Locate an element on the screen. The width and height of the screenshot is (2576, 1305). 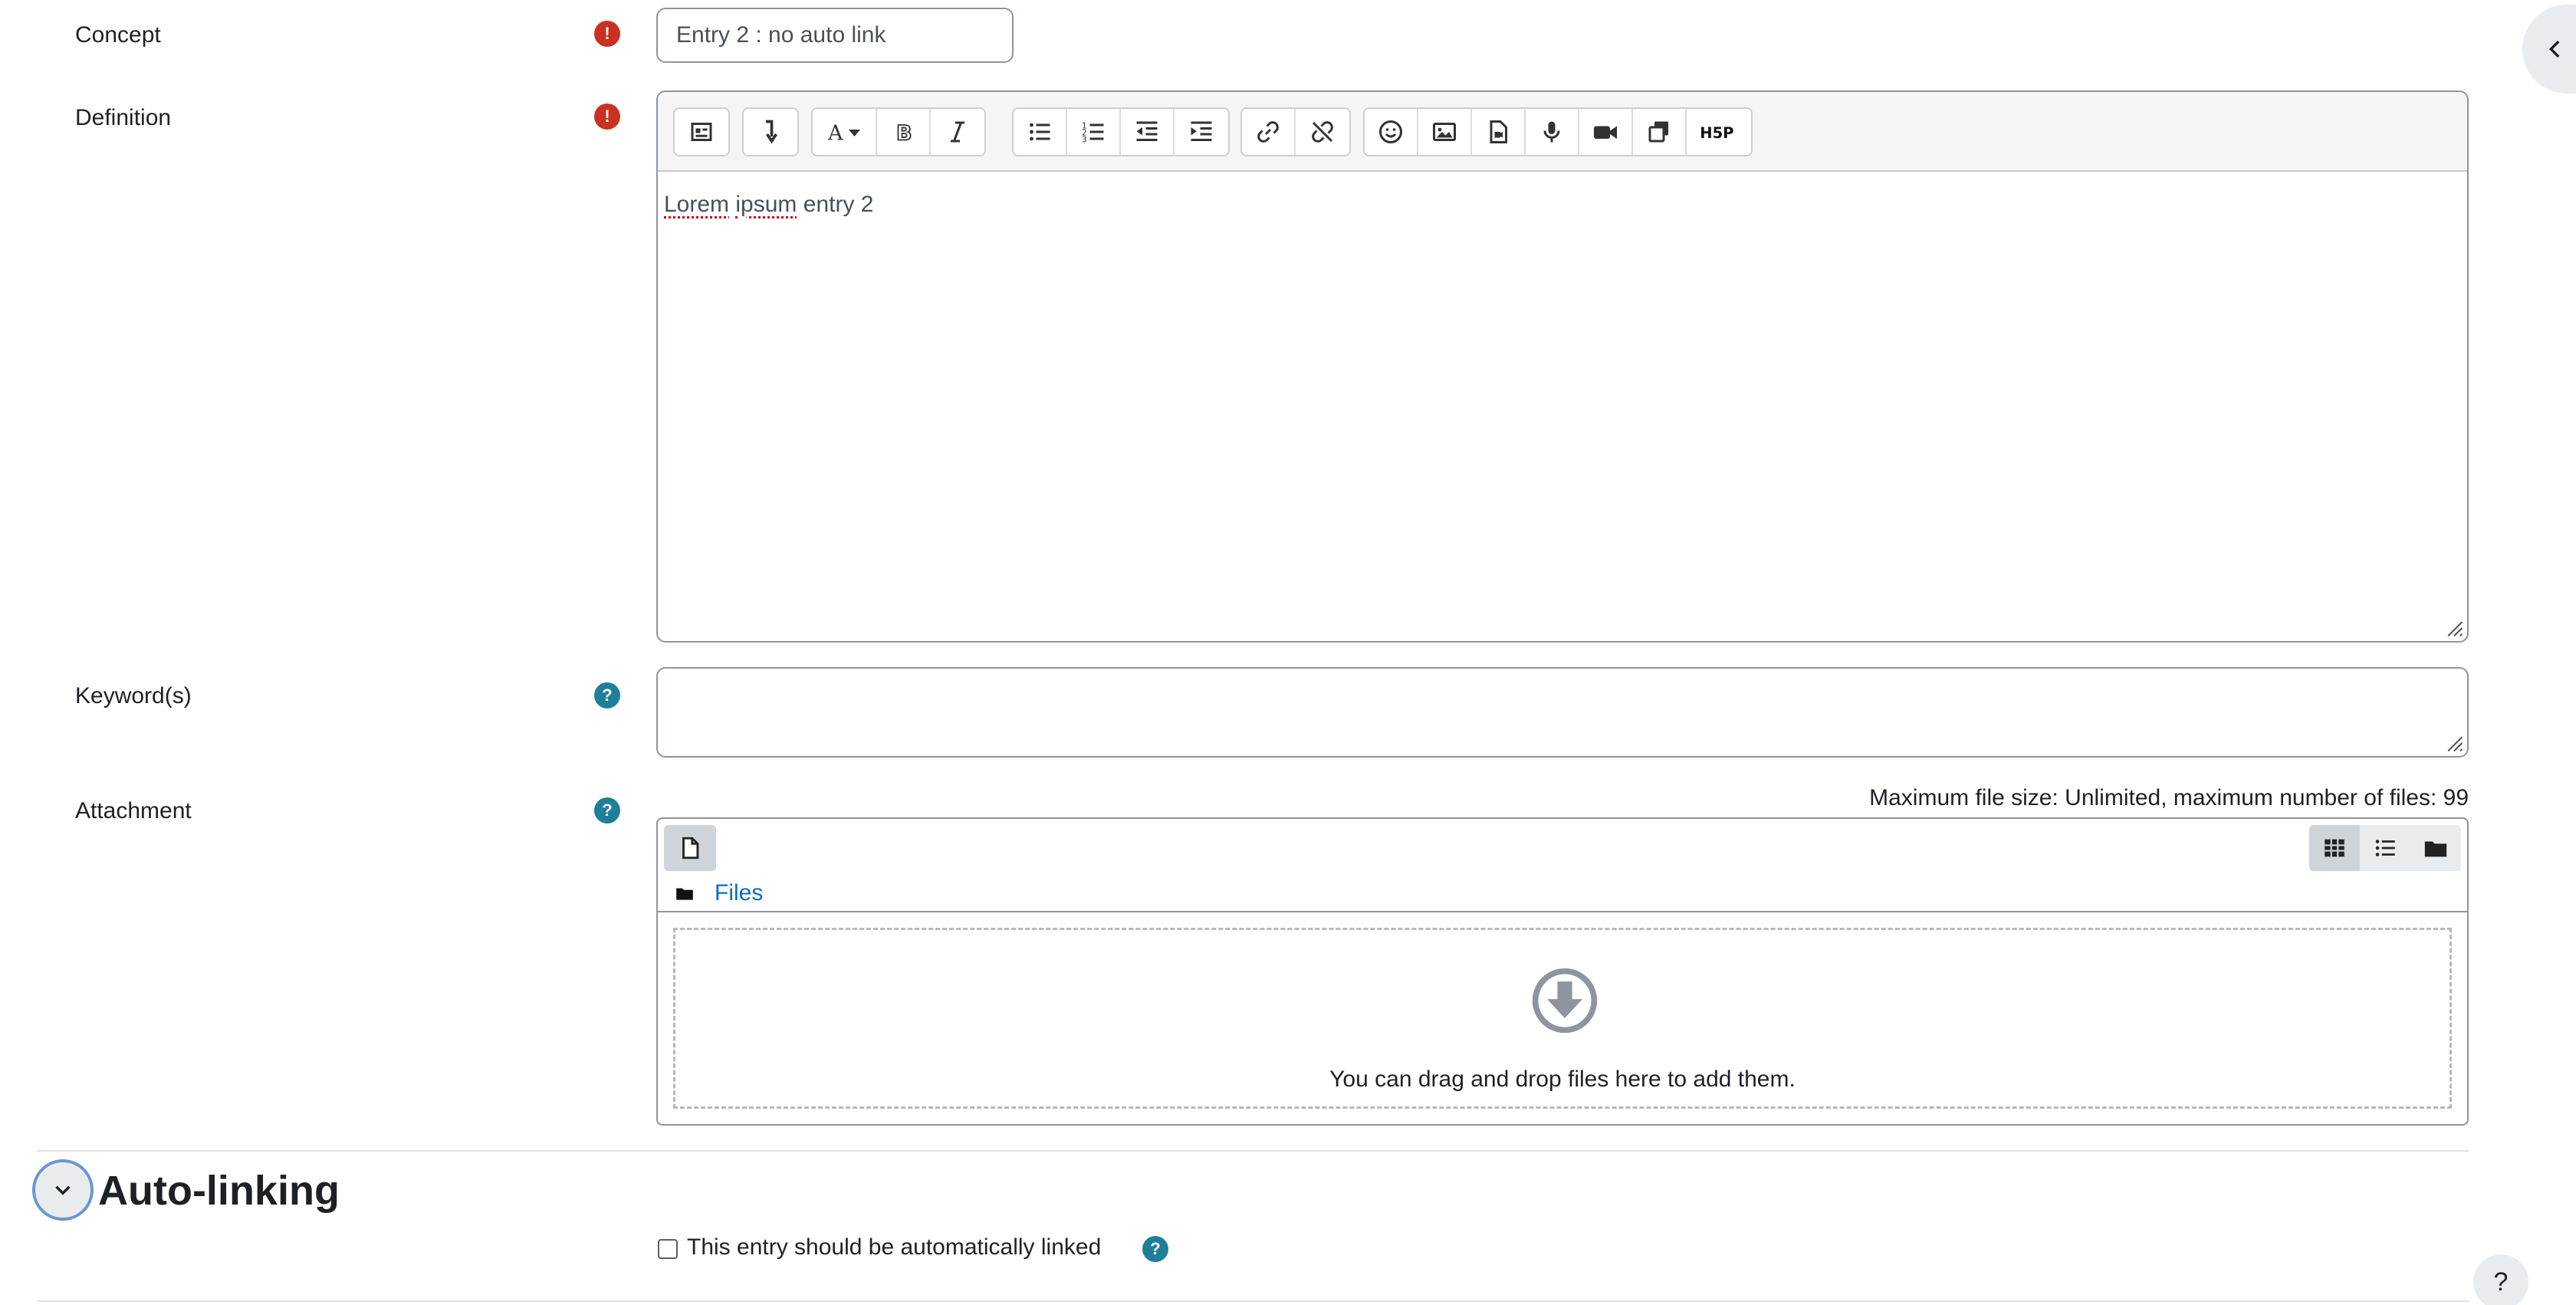
toolbar-group-collapse is located at coordinates (701, 131).